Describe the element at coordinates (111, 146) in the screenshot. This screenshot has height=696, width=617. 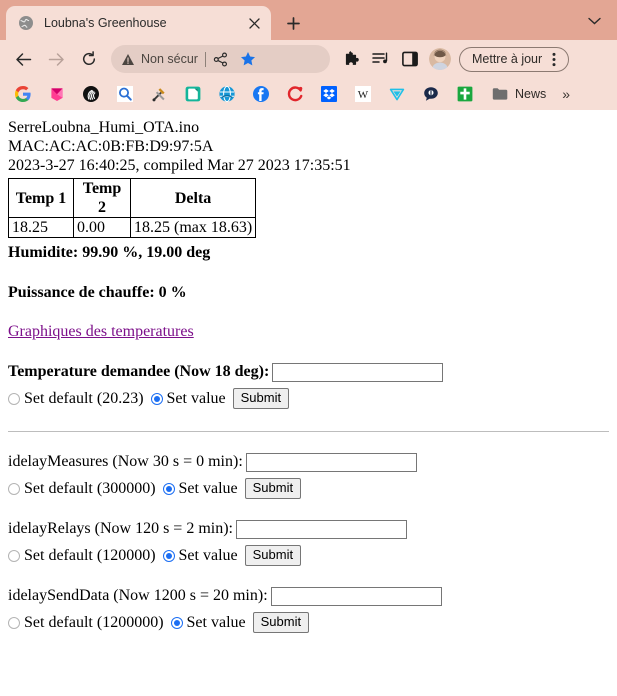
I see `mac-address-line: MAC:AC:AC:0B:FB:D9:97:5A` at that location.